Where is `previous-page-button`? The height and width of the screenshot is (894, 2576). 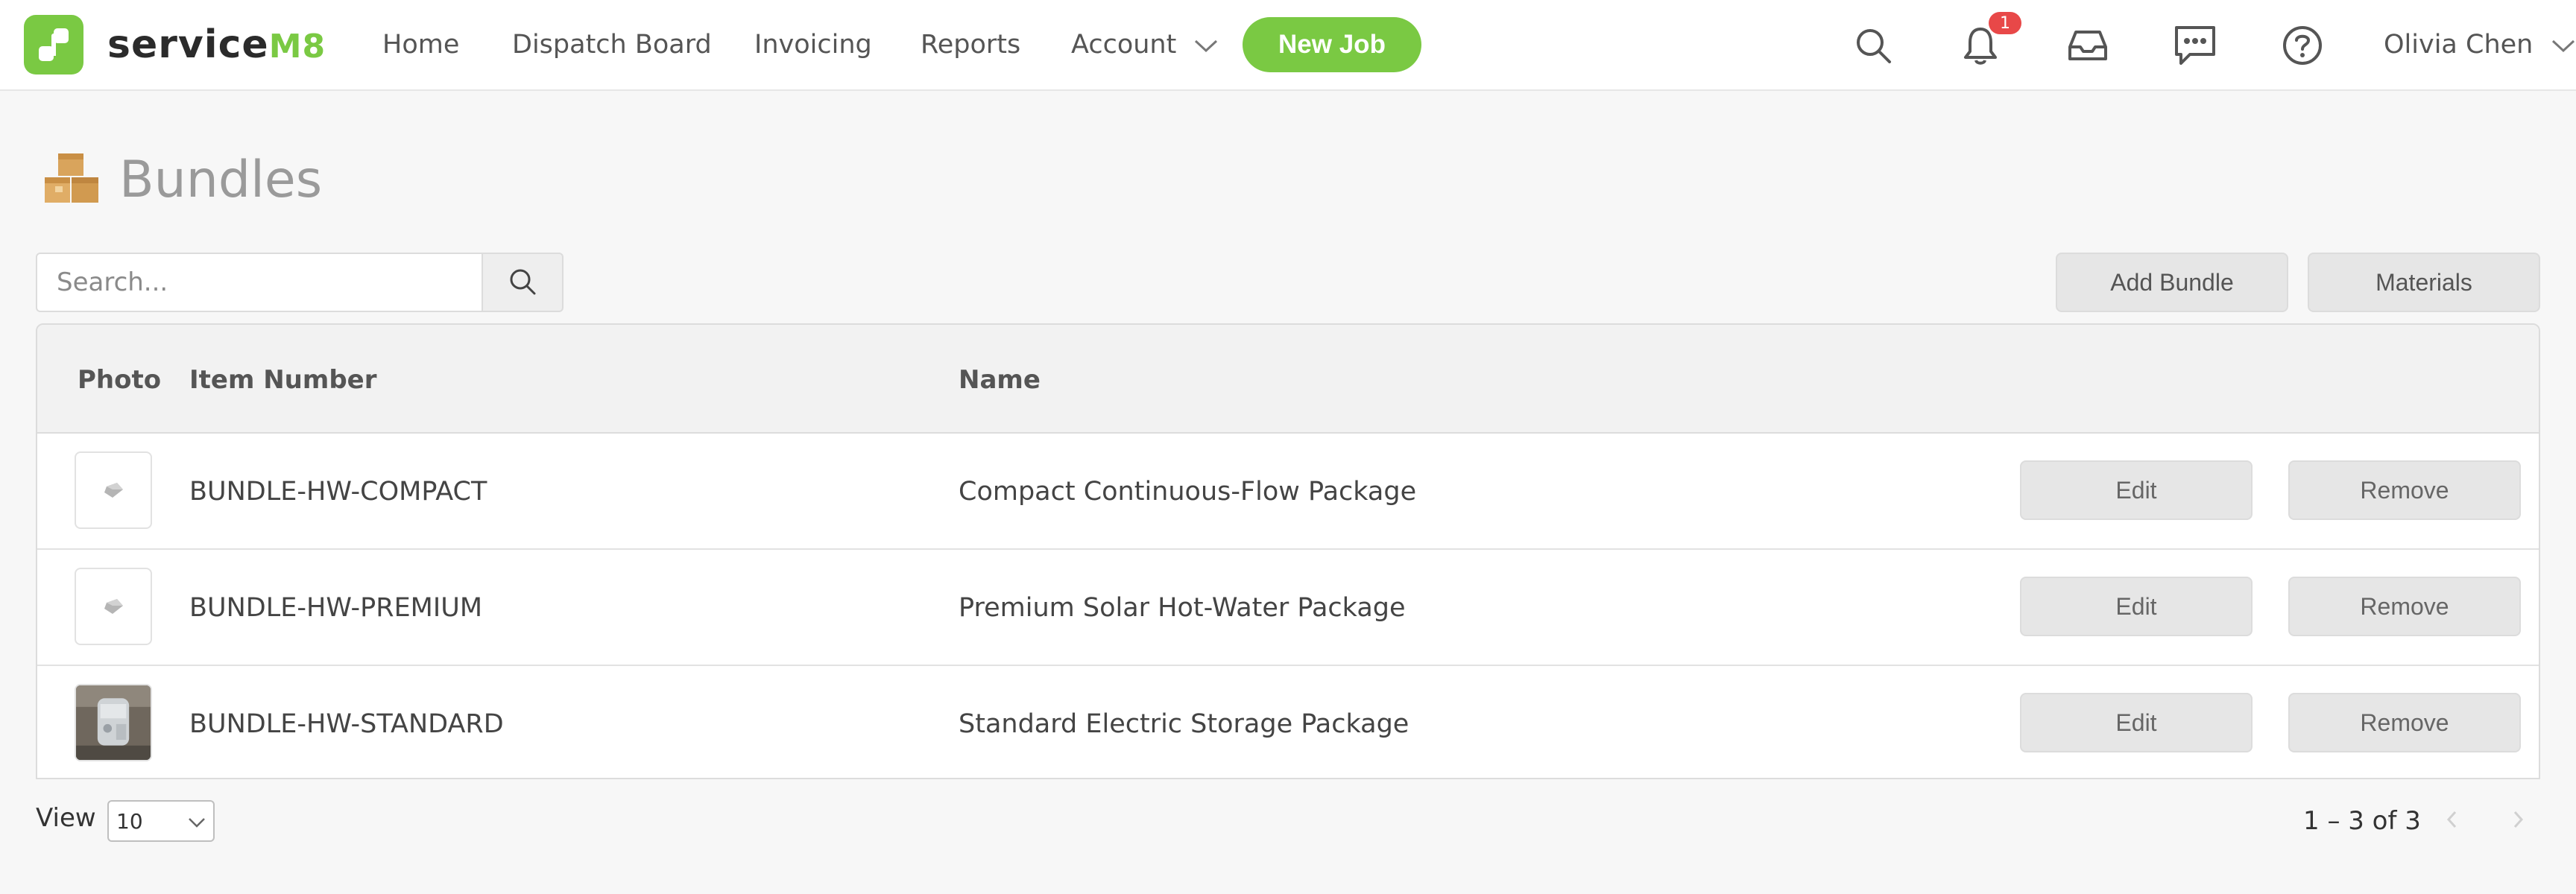 previous-page-button is located at coordinates (2452, 821).